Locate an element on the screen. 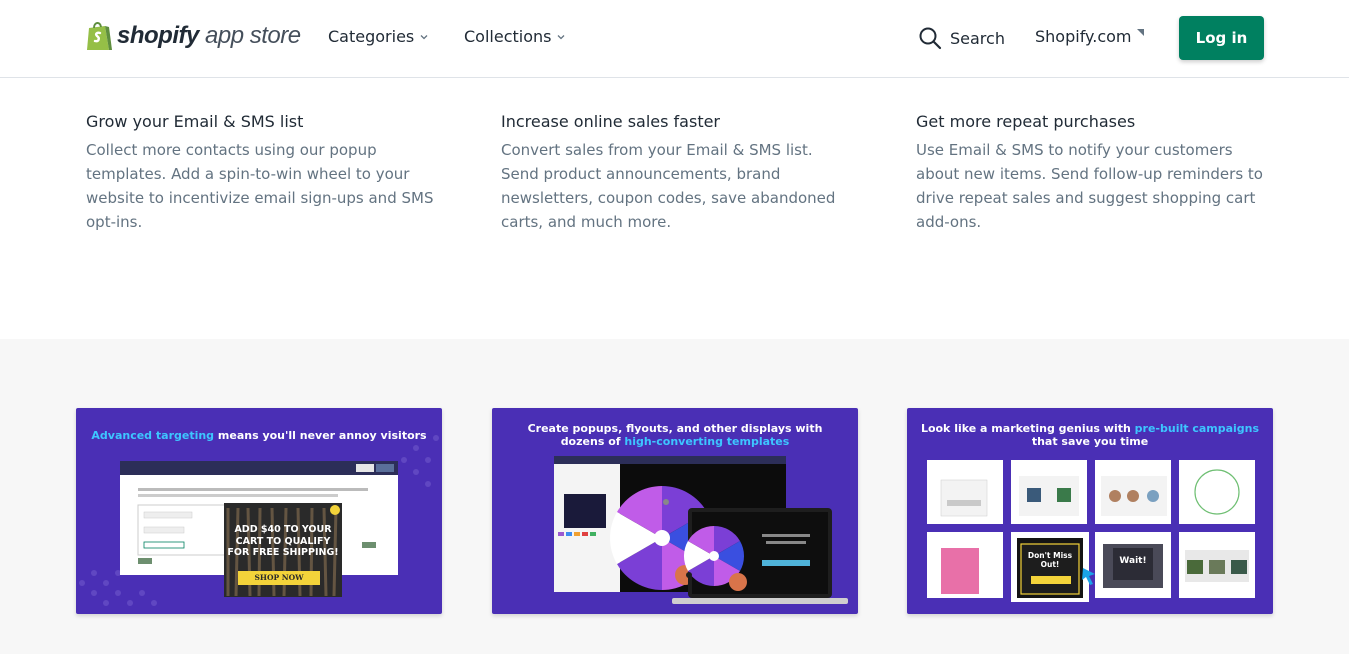 This screenshot has width=1349, height=654. shopify-com-label: Shopify.com is located at coordinates (1083, 36).